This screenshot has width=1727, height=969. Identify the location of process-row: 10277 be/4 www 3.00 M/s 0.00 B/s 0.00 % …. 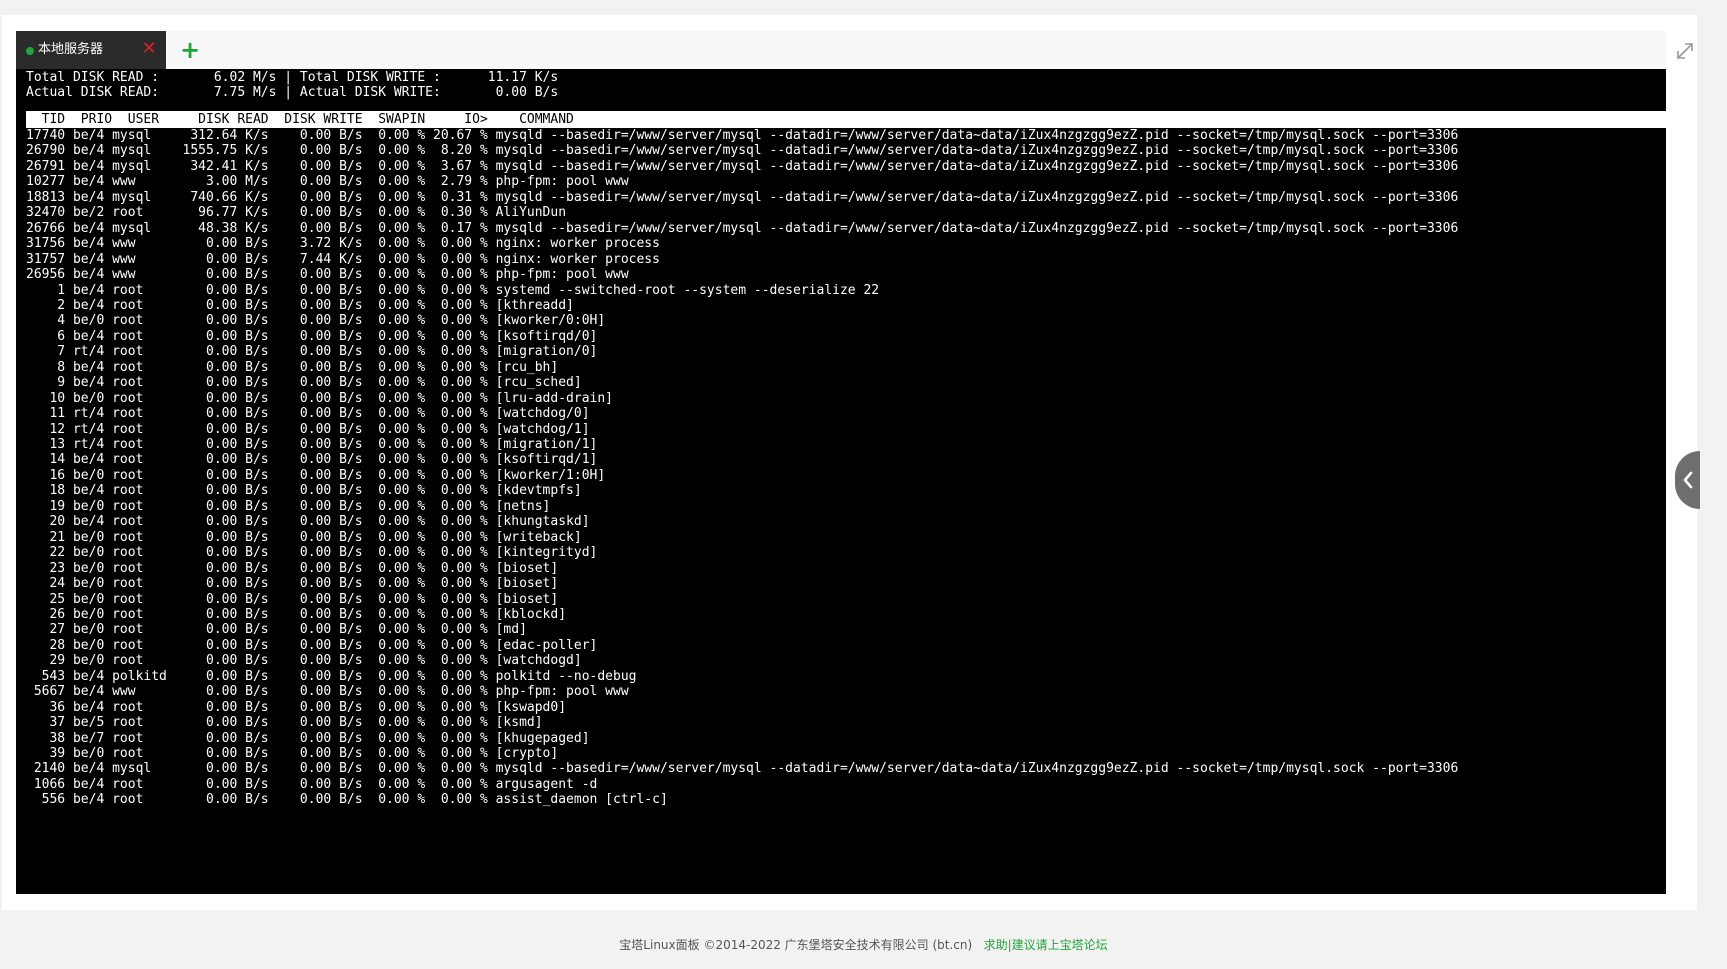
(327, 182).